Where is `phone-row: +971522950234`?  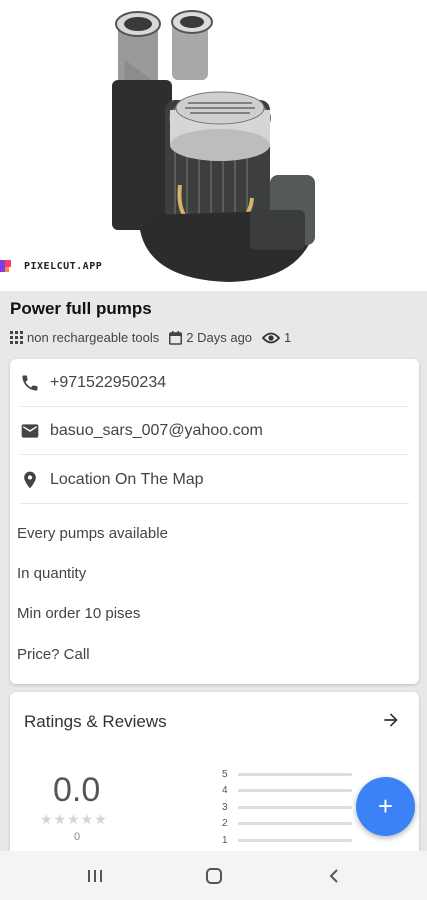 phone-row: +971522950234 is located at coordinates (214, 383).